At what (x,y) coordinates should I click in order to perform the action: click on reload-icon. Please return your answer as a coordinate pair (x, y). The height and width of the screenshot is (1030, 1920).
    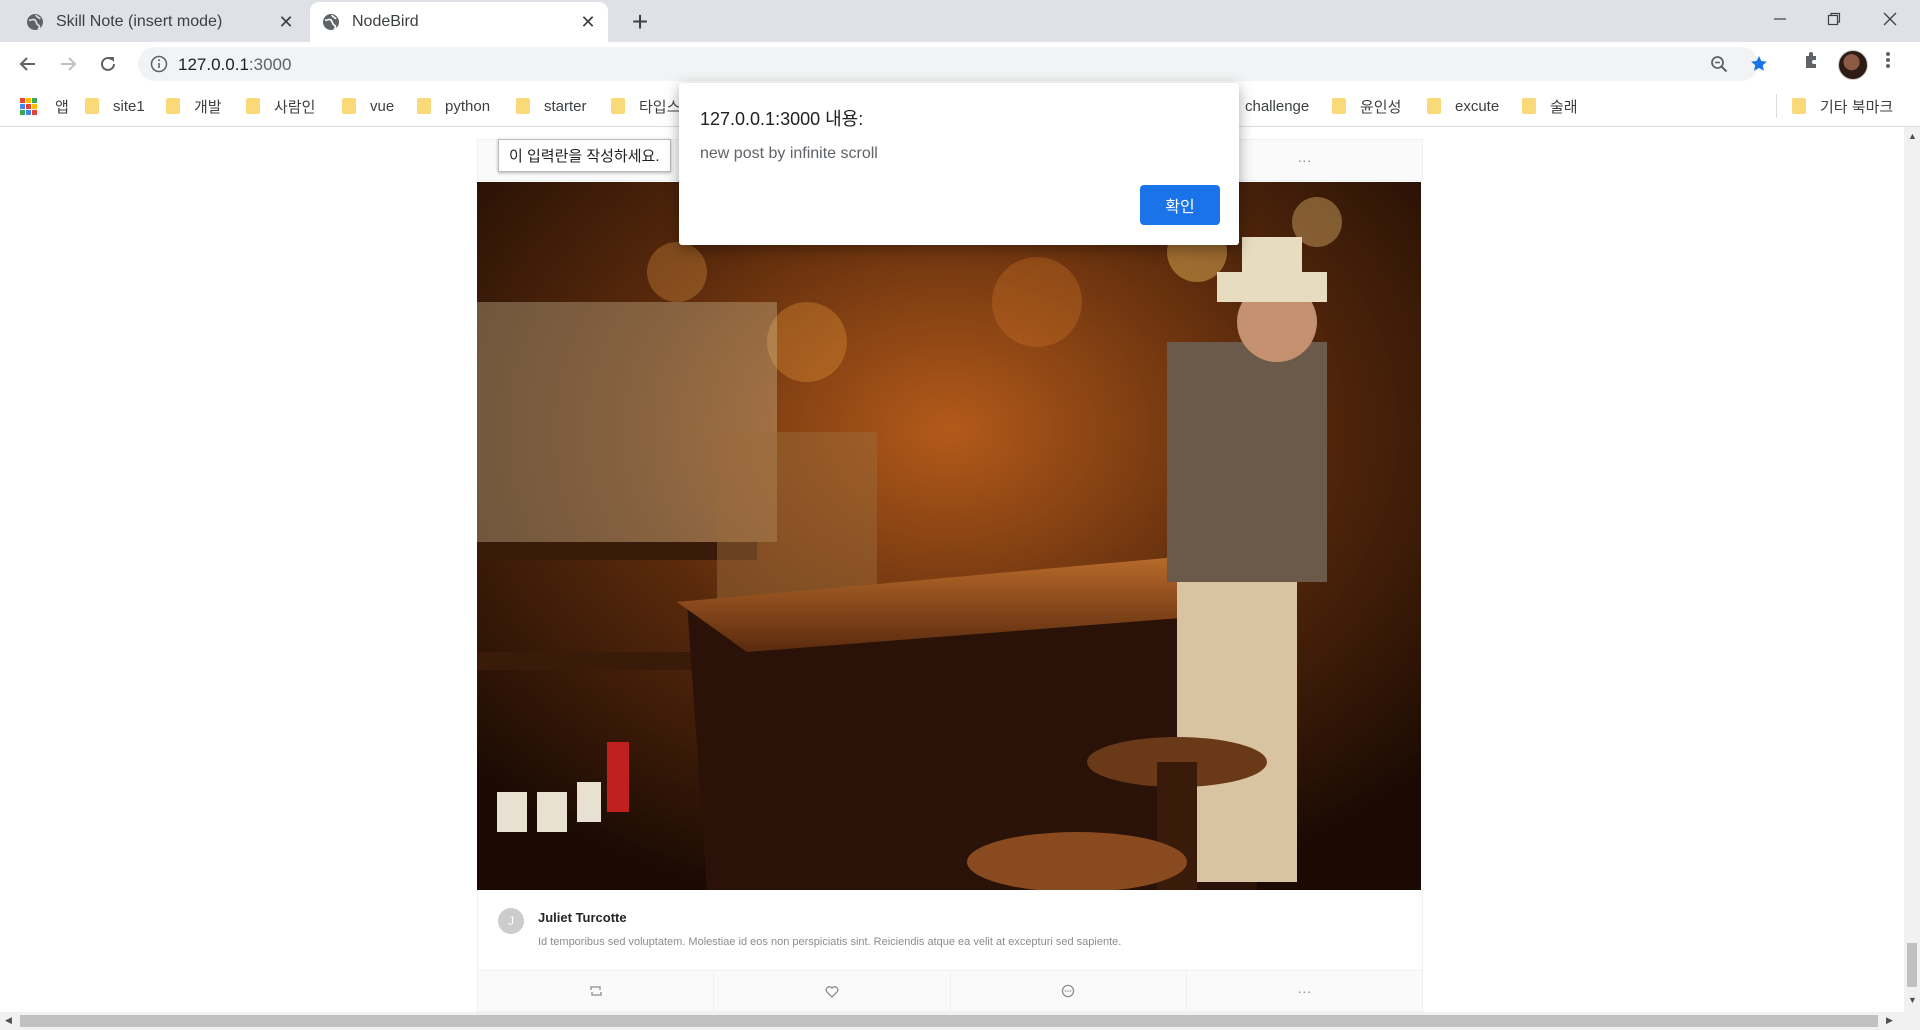
    Looking at the image, I should click on (108, 63).